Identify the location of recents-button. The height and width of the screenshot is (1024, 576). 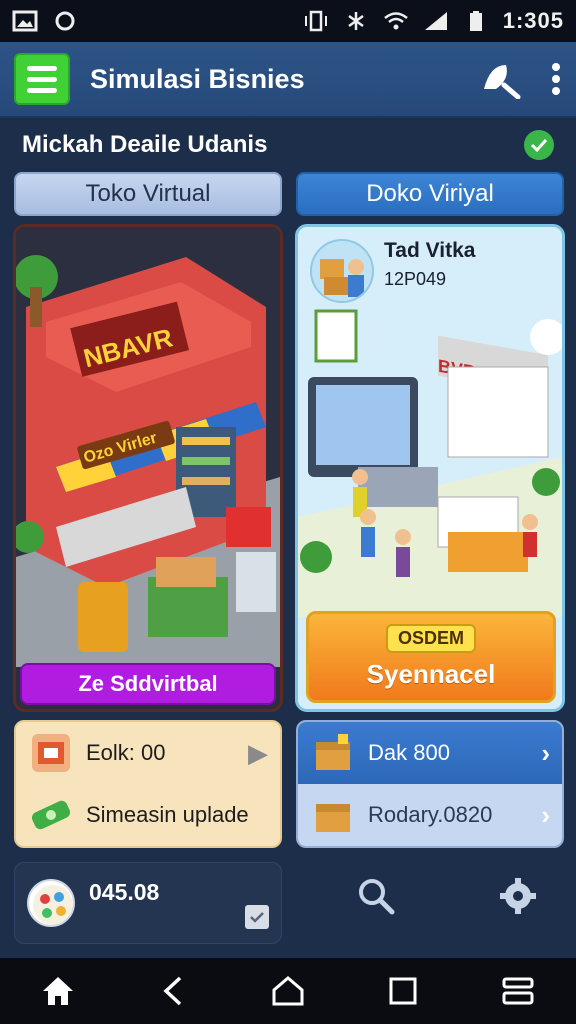
(403, 991).